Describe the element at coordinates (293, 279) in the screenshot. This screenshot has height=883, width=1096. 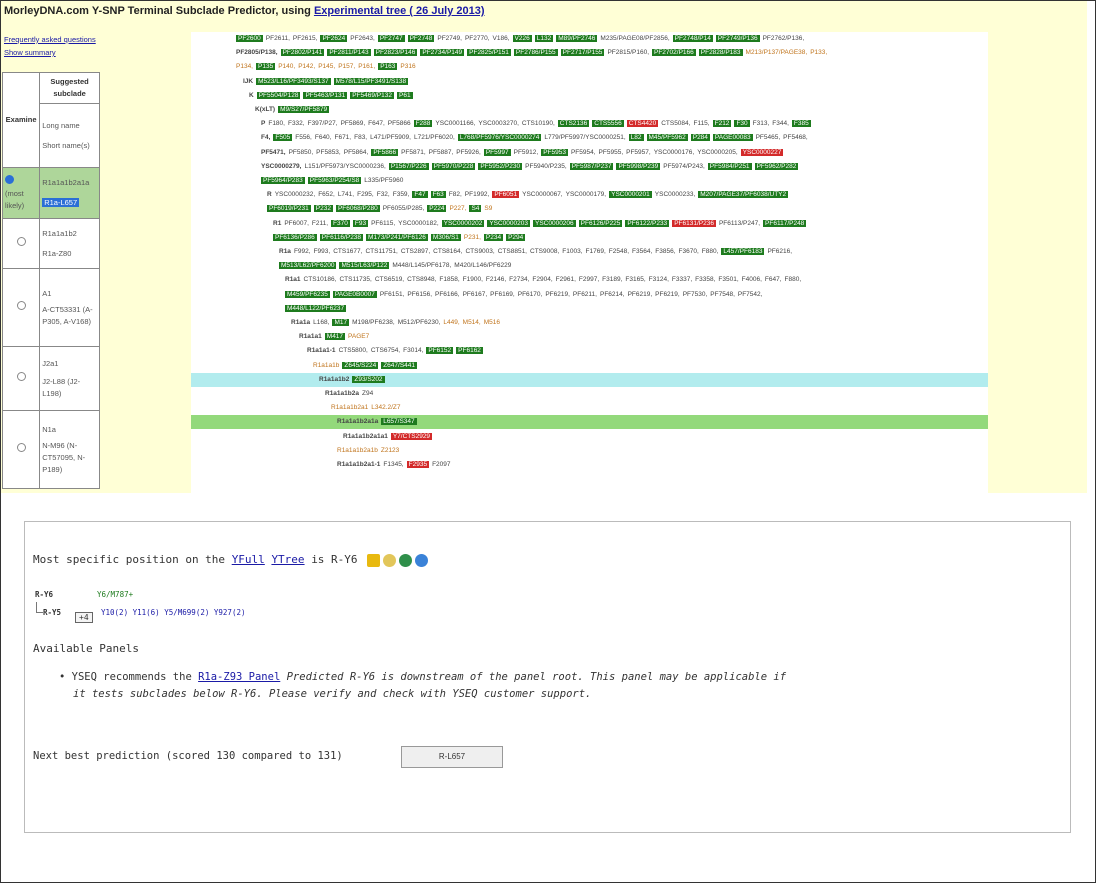
I see `clade-name: R1a1` at that location.